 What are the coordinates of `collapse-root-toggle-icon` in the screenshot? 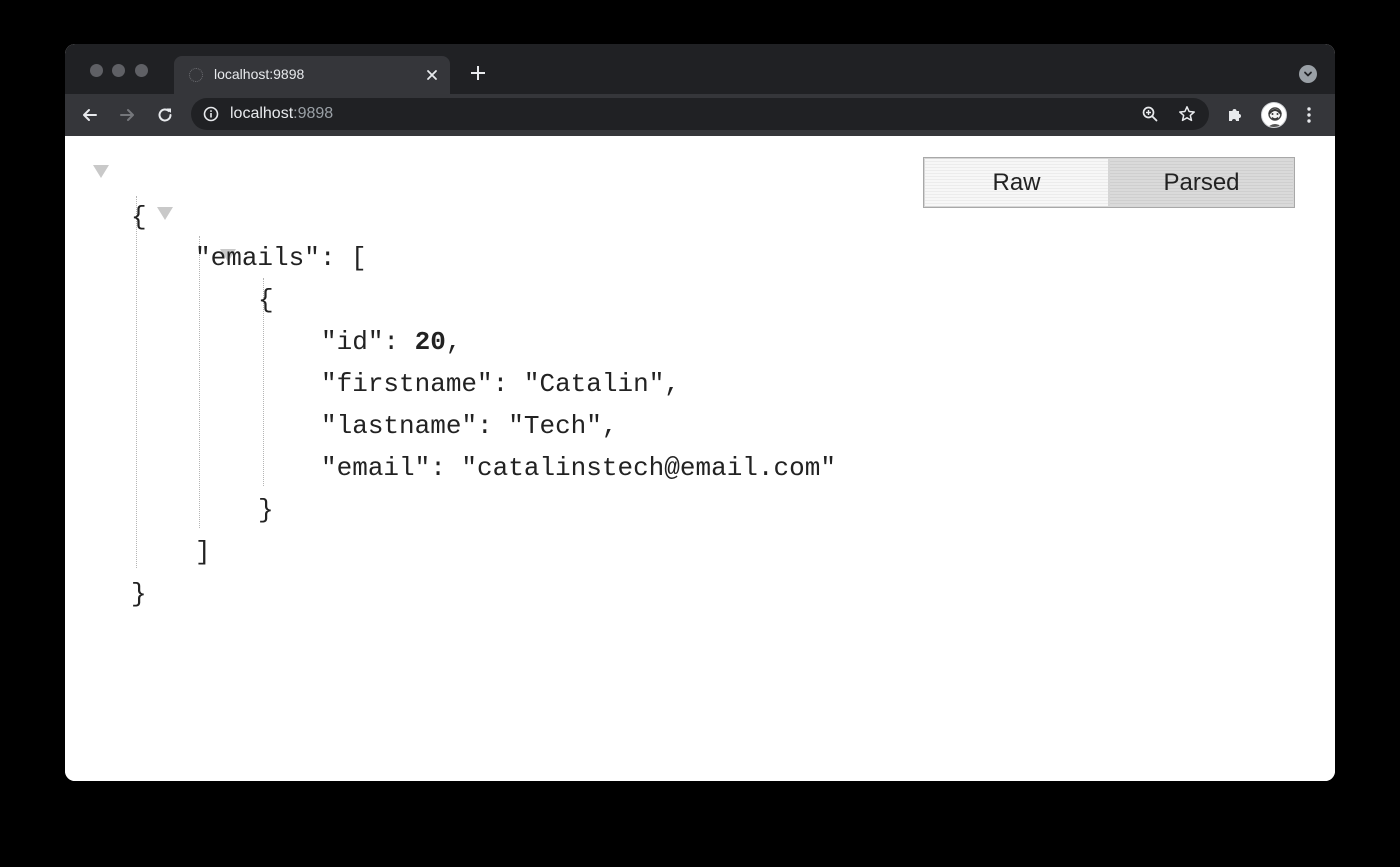 It's located at (101, 171).